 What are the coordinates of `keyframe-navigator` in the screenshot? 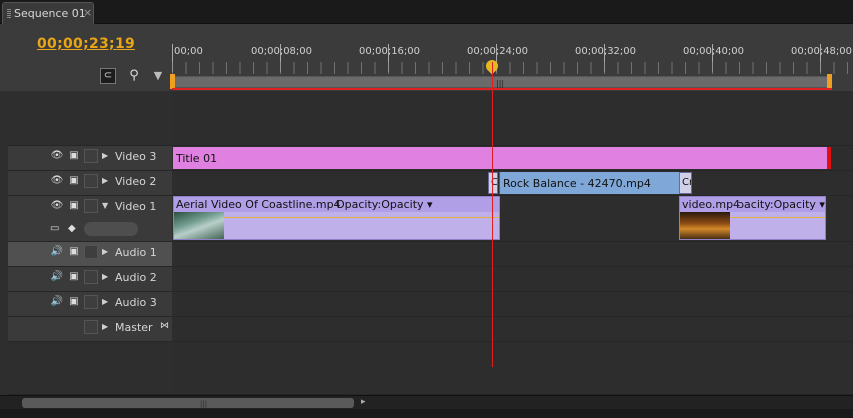 It's located at (111, 229).